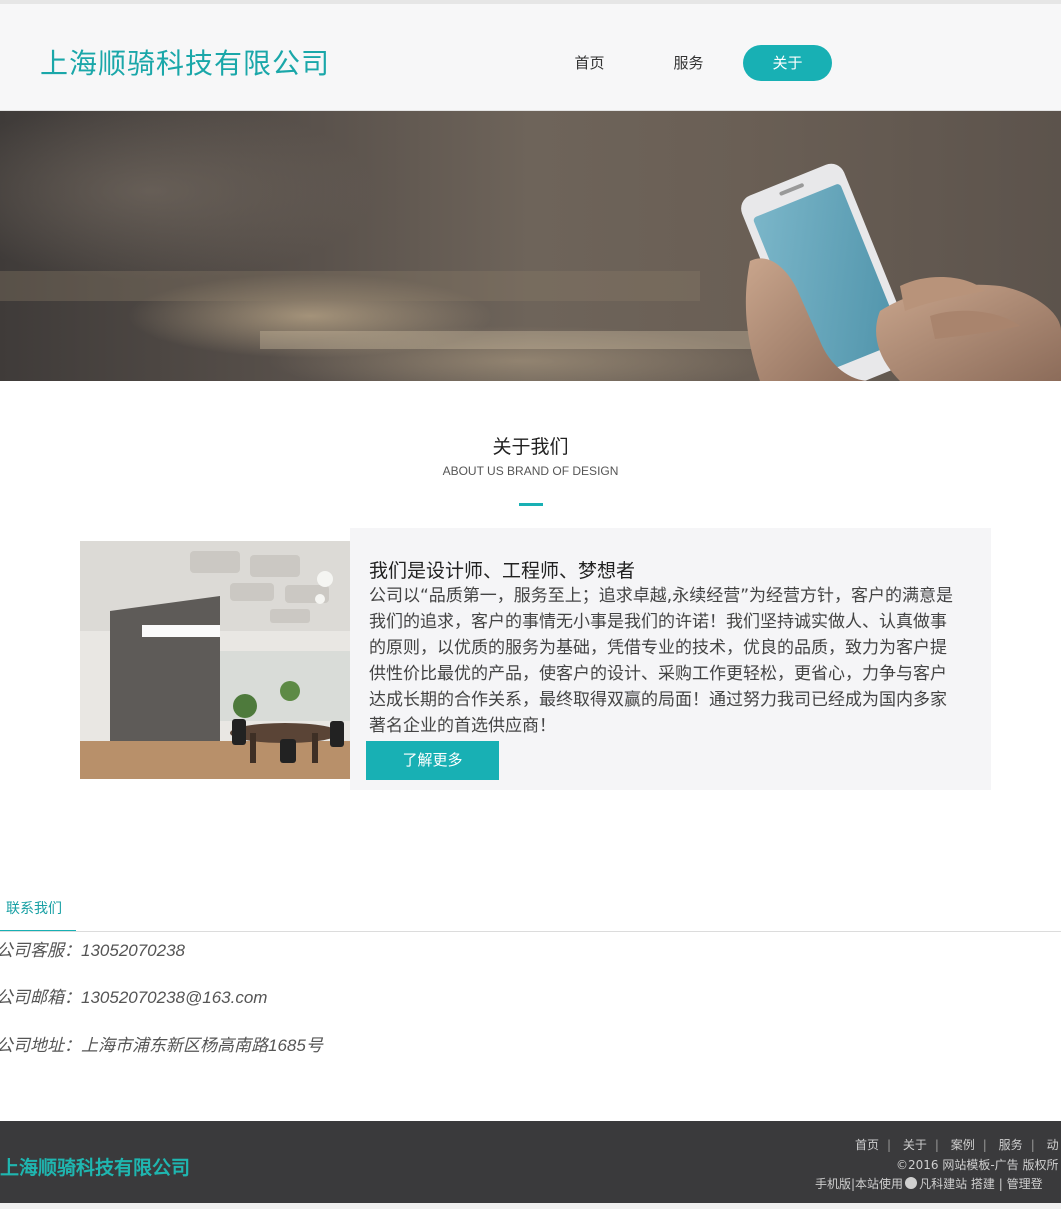  I want to click on footer-link-cases: 案例, so click(963, 1145).